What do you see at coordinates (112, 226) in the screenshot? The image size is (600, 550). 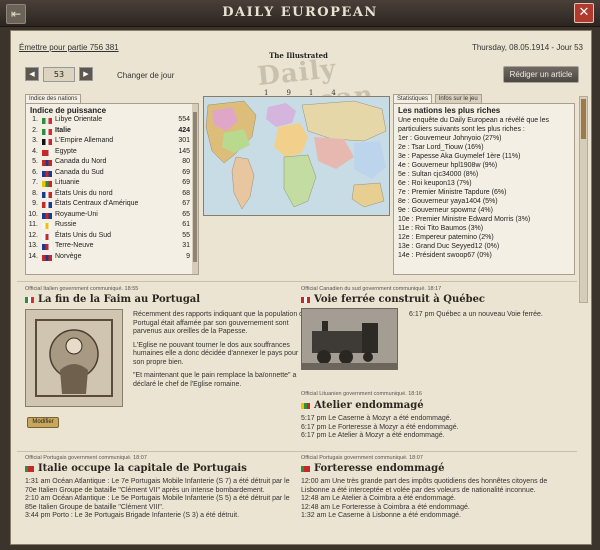 I see `power-index-row: 11. Russie 61` at bounding box center [112, 226].